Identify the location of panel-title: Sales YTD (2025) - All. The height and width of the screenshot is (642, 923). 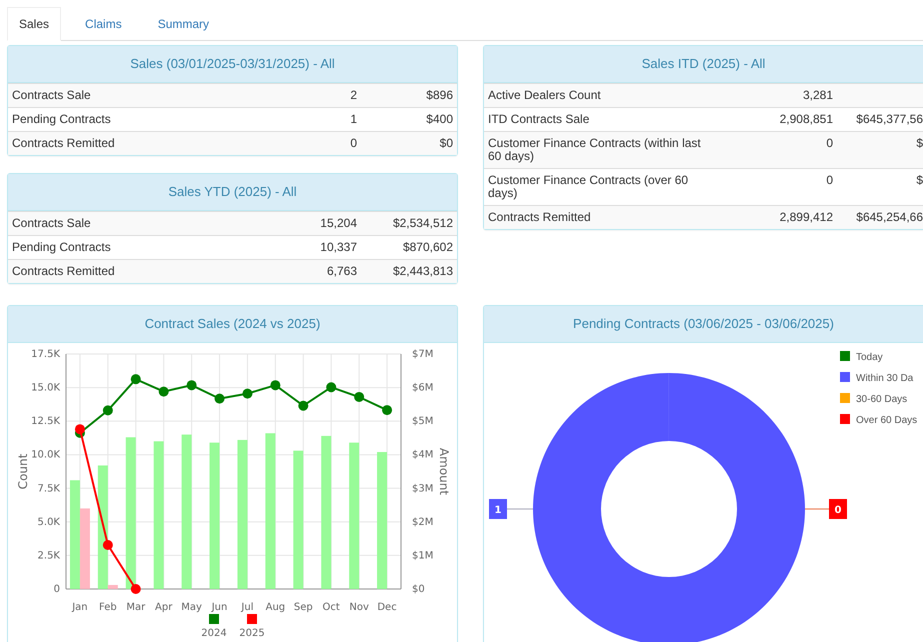
(232, 192).